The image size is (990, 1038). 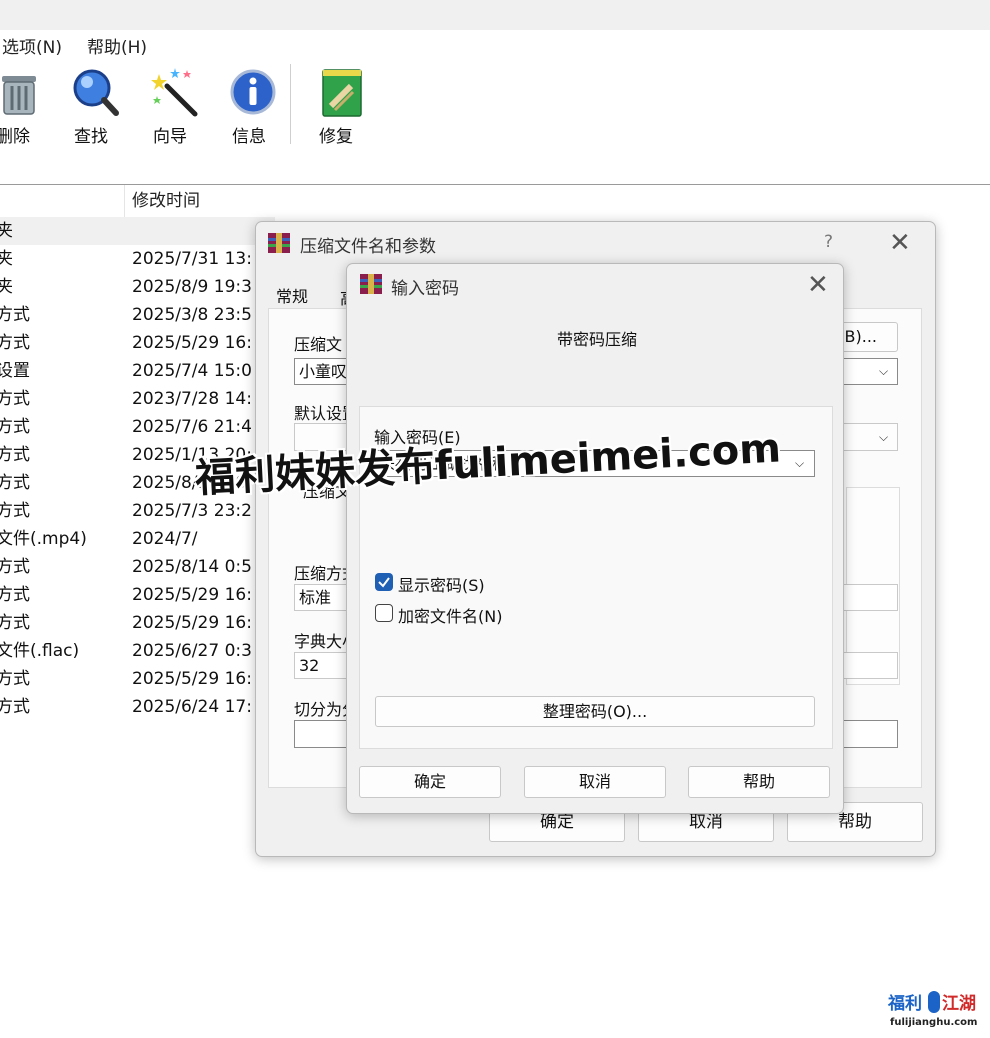 I want to click on wizard-label: 向导, so click(x=170, y=137).